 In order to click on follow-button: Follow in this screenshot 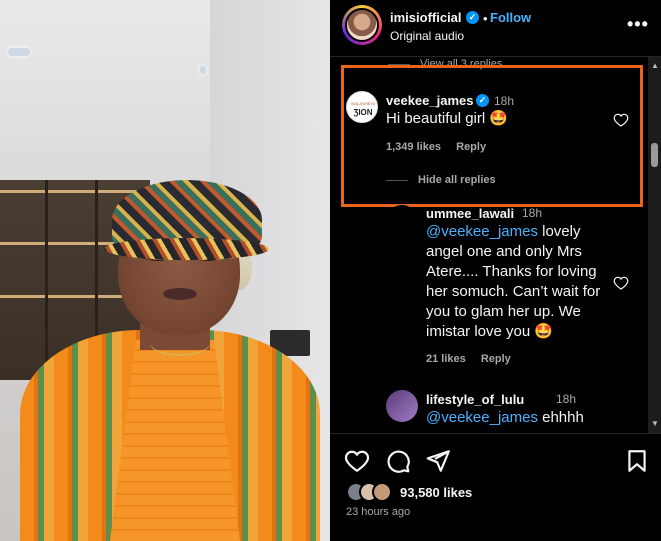, I will do `click(510, 17)`.